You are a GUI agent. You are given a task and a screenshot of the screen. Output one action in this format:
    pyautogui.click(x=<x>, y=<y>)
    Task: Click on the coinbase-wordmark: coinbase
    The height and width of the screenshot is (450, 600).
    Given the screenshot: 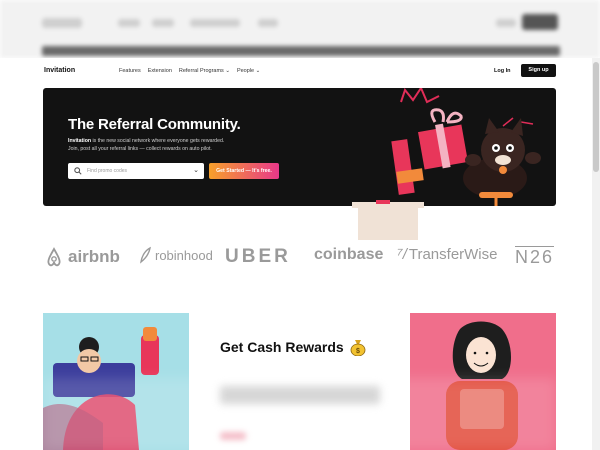 What is the action you would take?
    pyautogui.click(x=349, y=254)
    